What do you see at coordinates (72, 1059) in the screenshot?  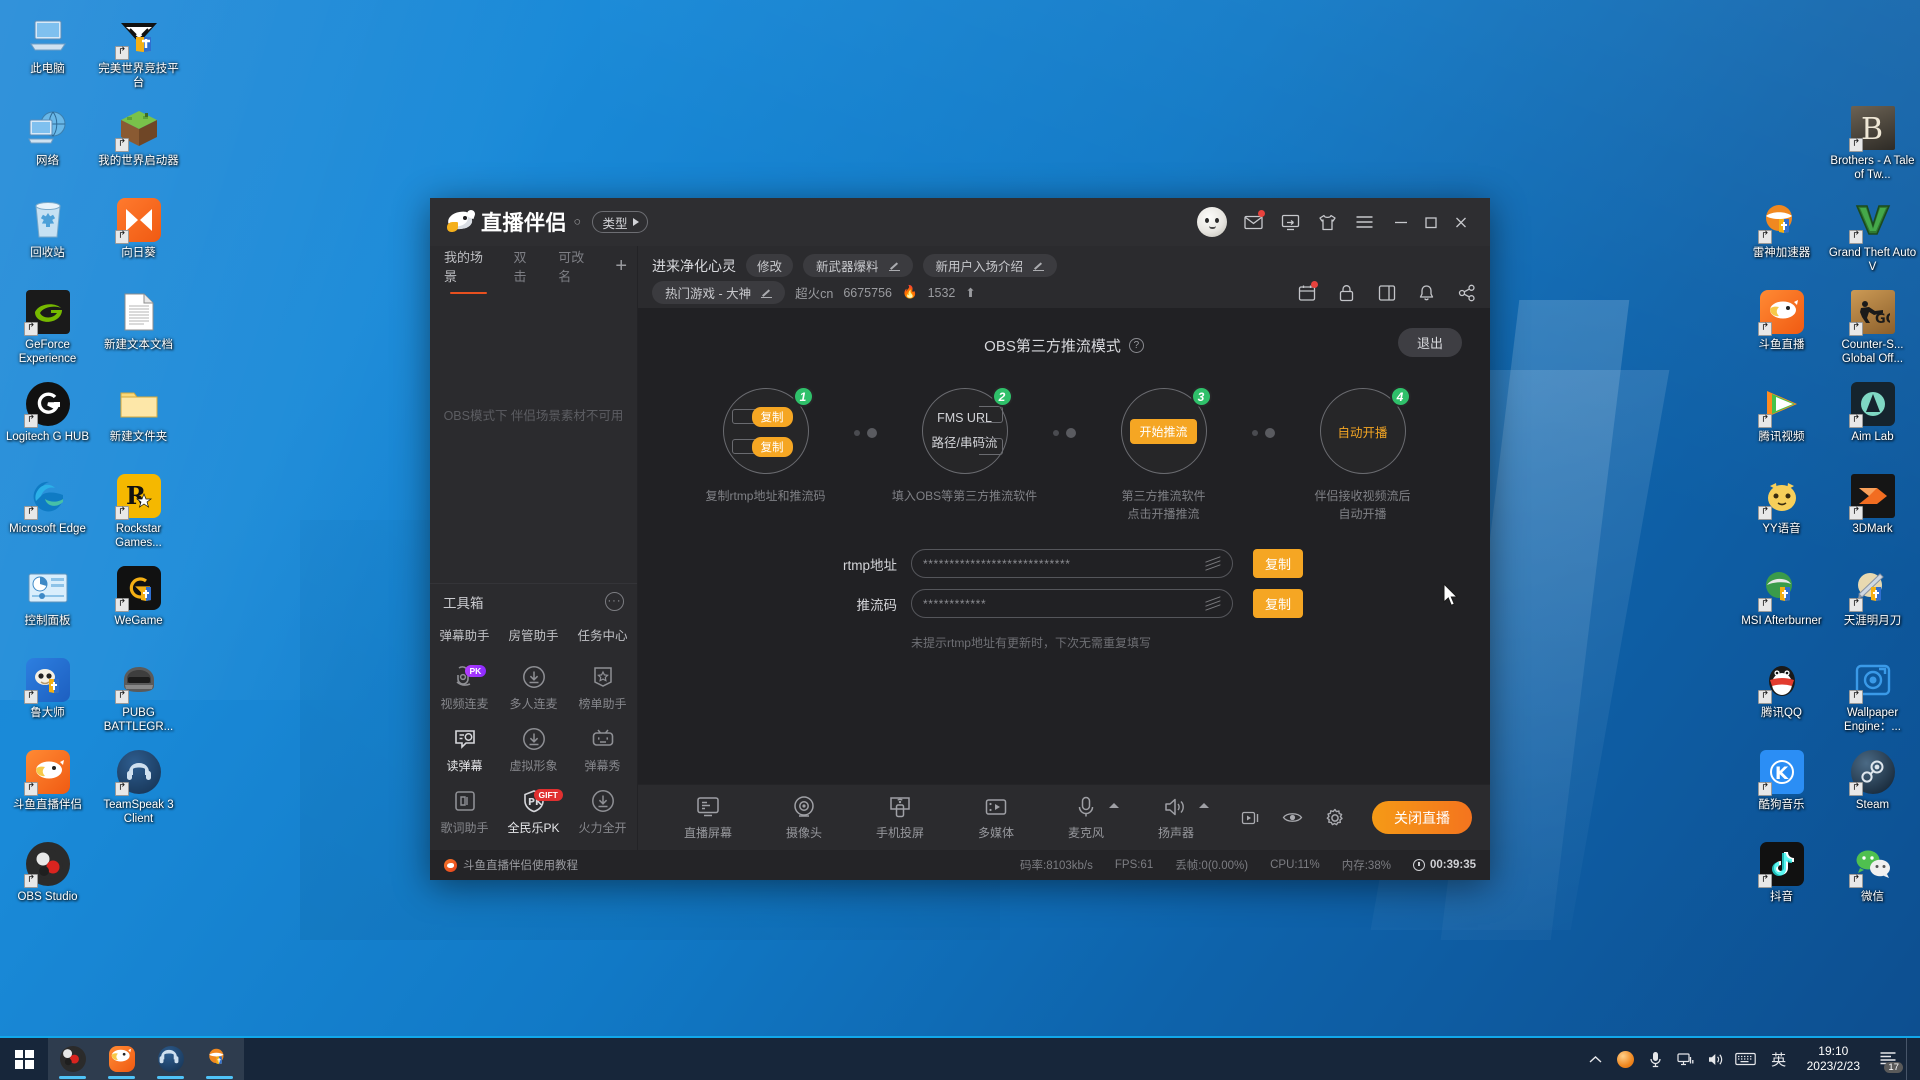 I see `taskbar-app-obs-studio-icon` at bounding box center [72, 1059].